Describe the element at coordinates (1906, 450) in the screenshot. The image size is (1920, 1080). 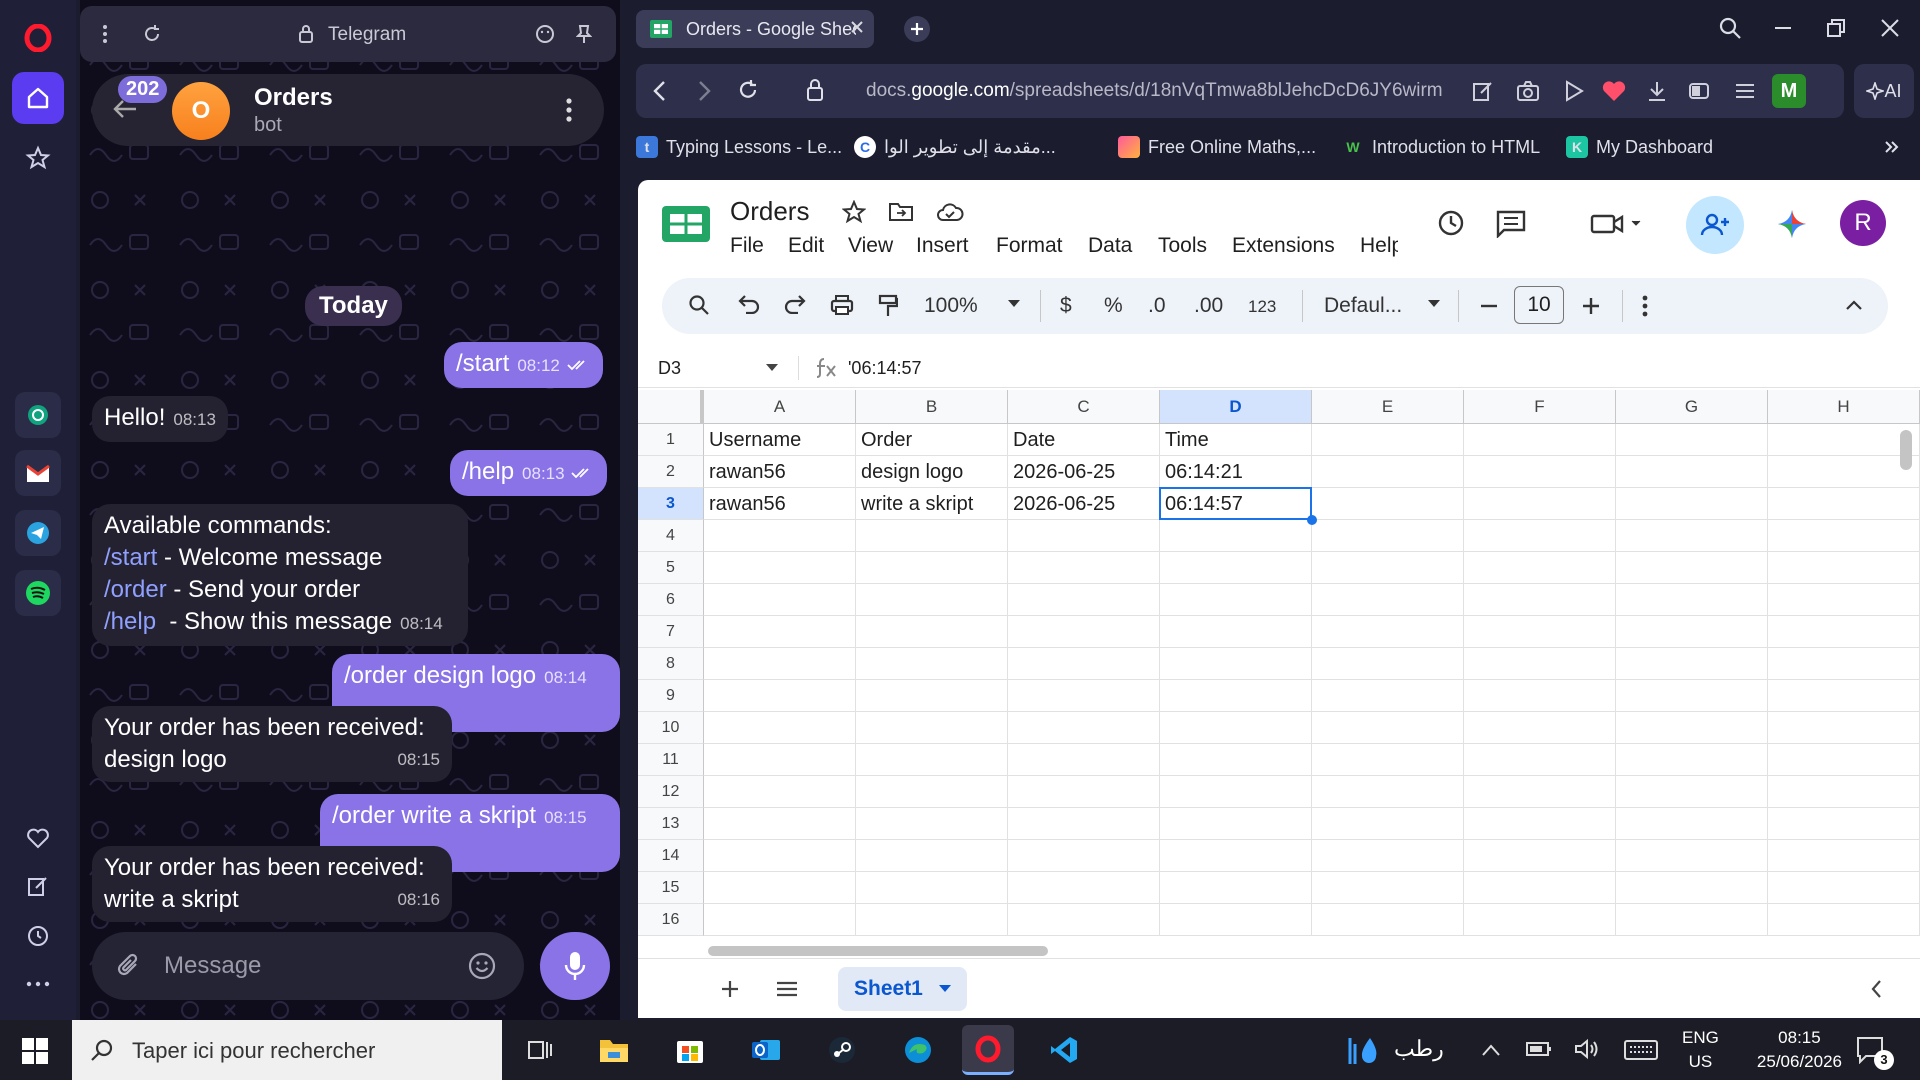
I see `vertical-scrollbar` at that location.